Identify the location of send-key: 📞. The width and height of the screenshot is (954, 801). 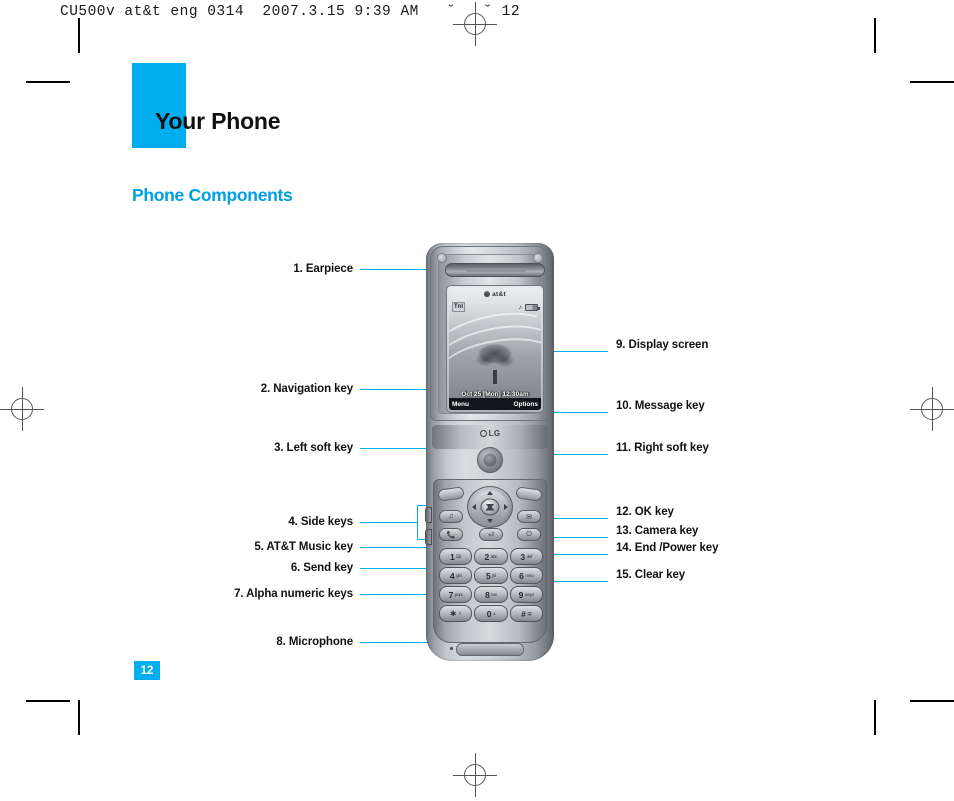
(451, 534).